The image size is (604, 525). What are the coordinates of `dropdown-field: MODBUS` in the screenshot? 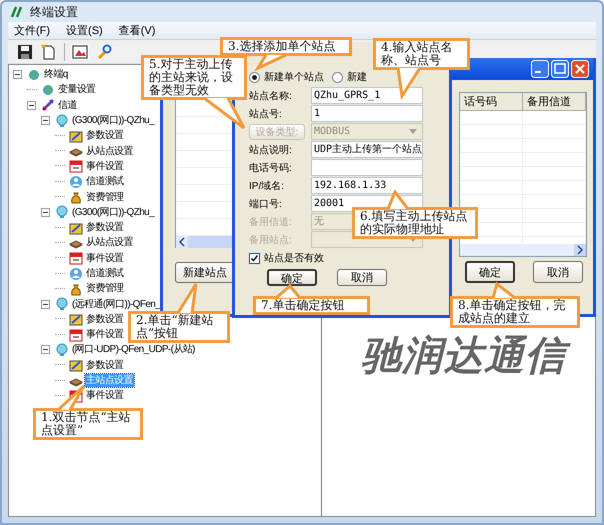 It's located at (367, 131).